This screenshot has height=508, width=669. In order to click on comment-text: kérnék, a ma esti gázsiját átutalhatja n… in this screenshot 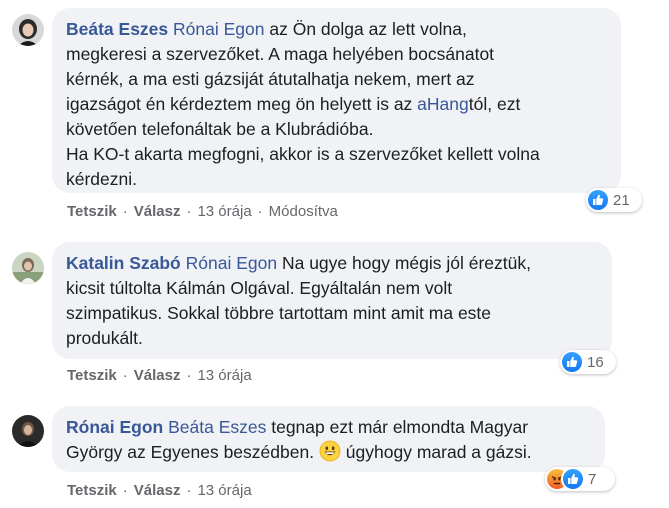, I will do `click(270, 79)`.